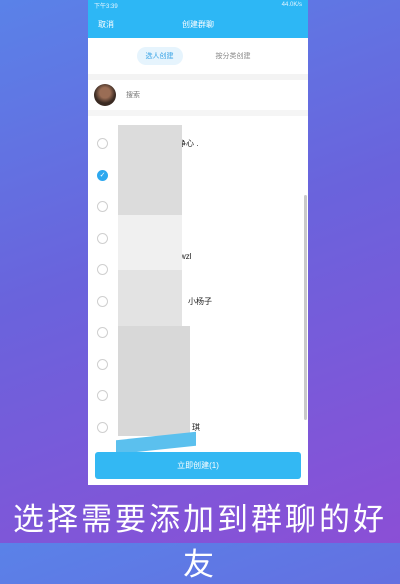  I want to click on check-icon: ✓, so click(102, 176).